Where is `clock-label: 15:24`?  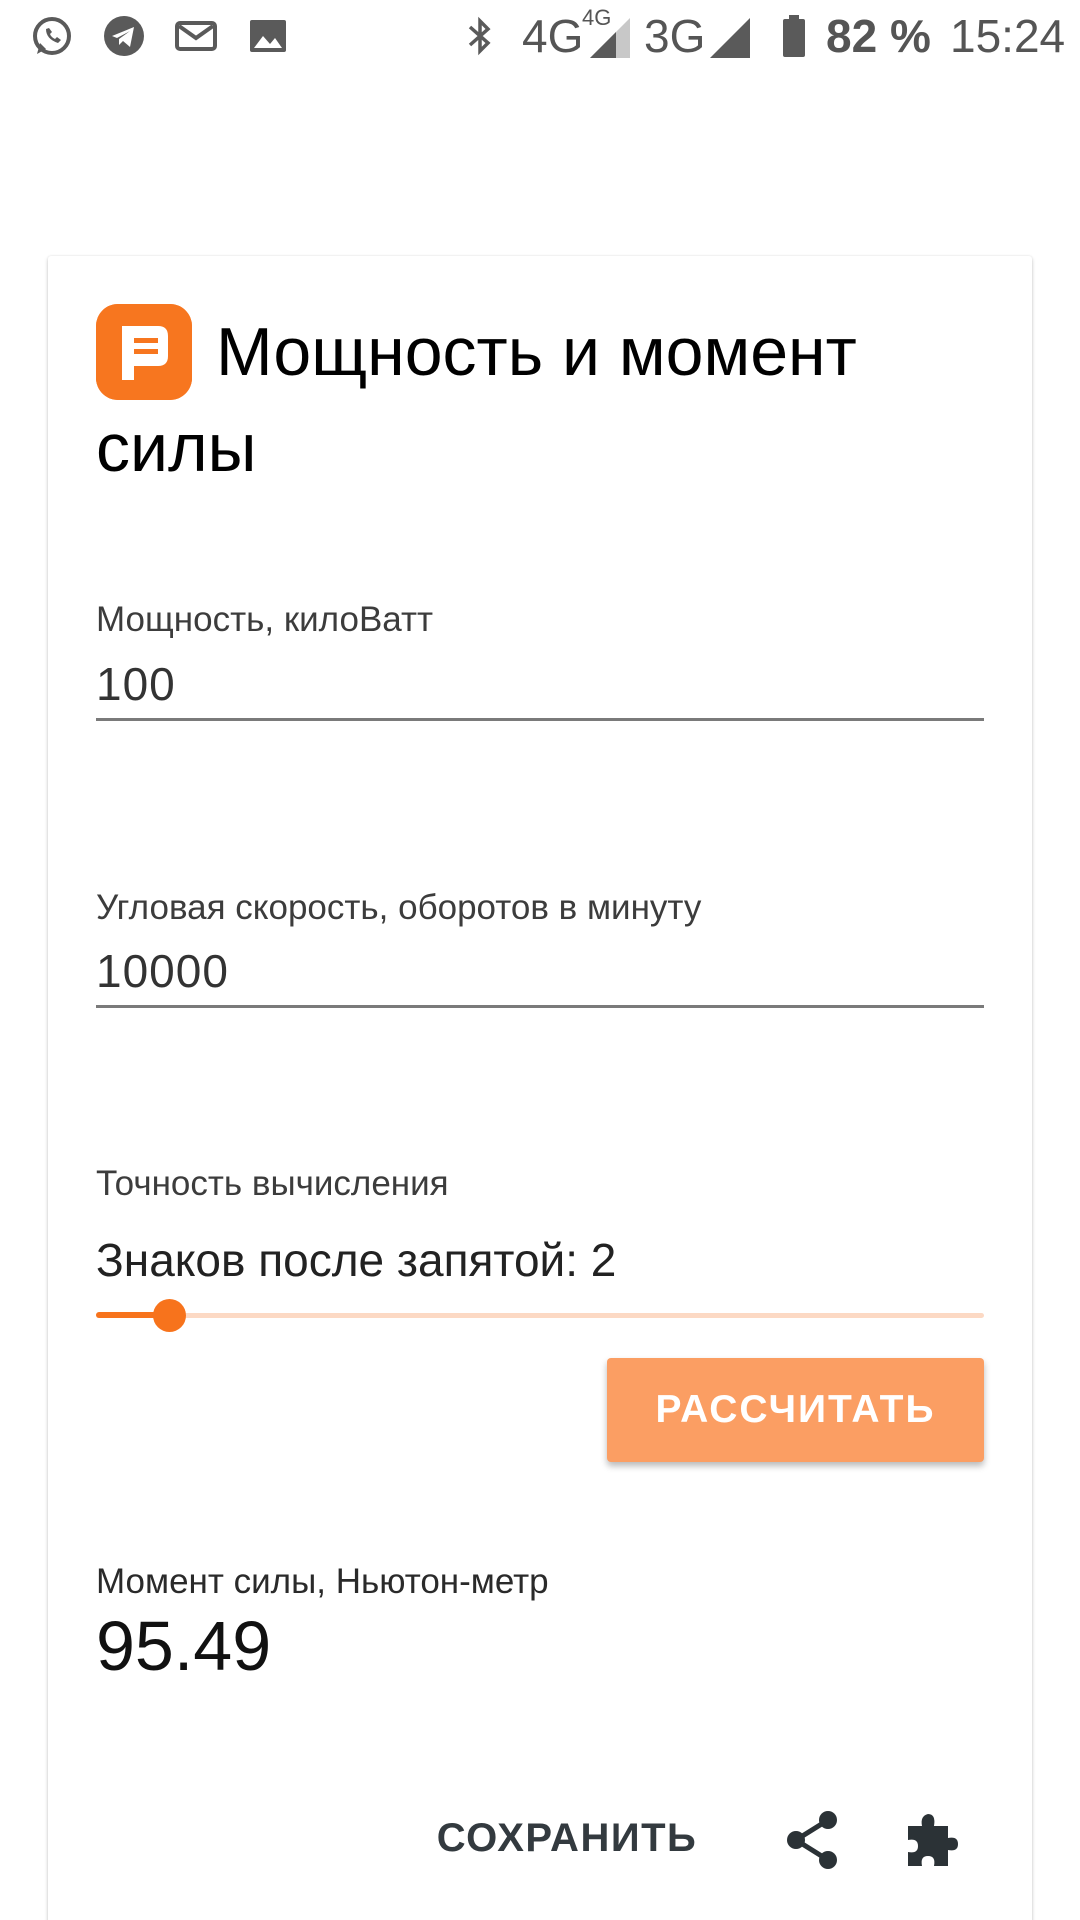
clock-label: 15:24 is located at coordinates (1008, 36).